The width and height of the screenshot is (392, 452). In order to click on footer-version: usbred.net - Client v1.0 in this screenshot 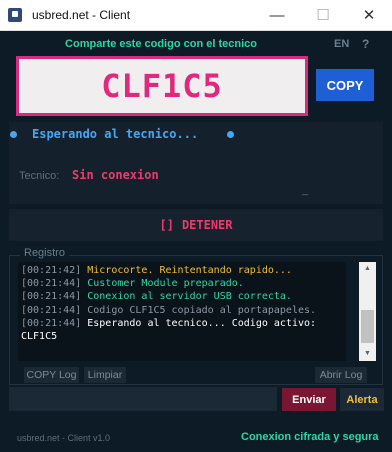, I will do `click(64, 438)`.